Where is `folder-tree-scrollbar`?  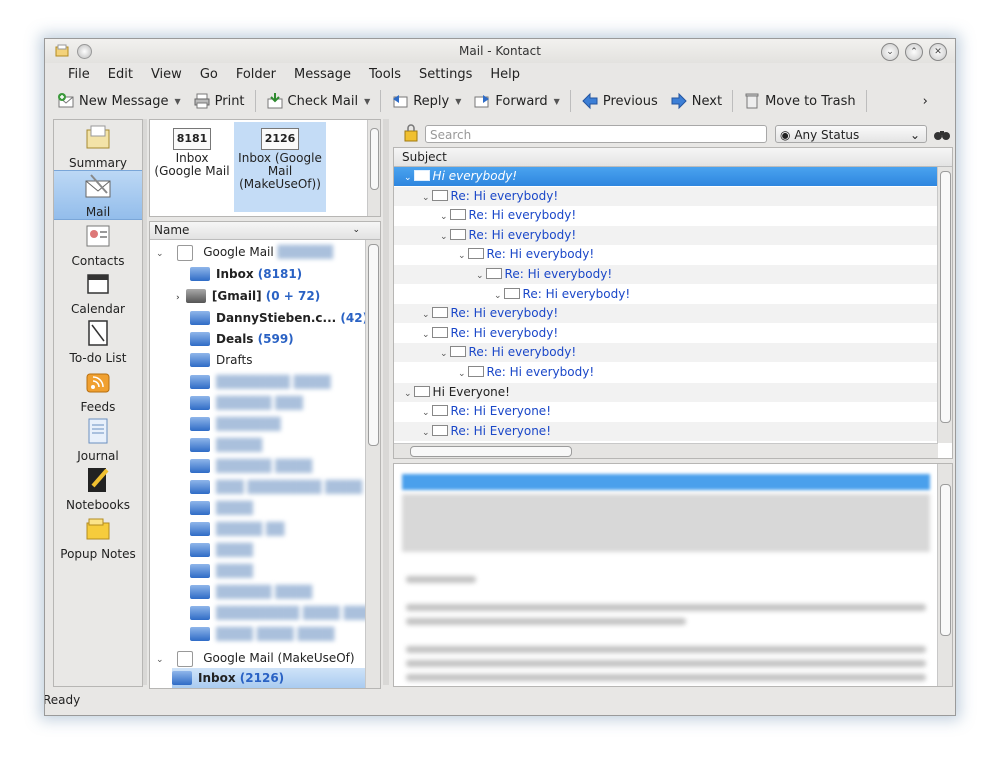
folder-tree-scrollbar is located at coordinates (372, 464).